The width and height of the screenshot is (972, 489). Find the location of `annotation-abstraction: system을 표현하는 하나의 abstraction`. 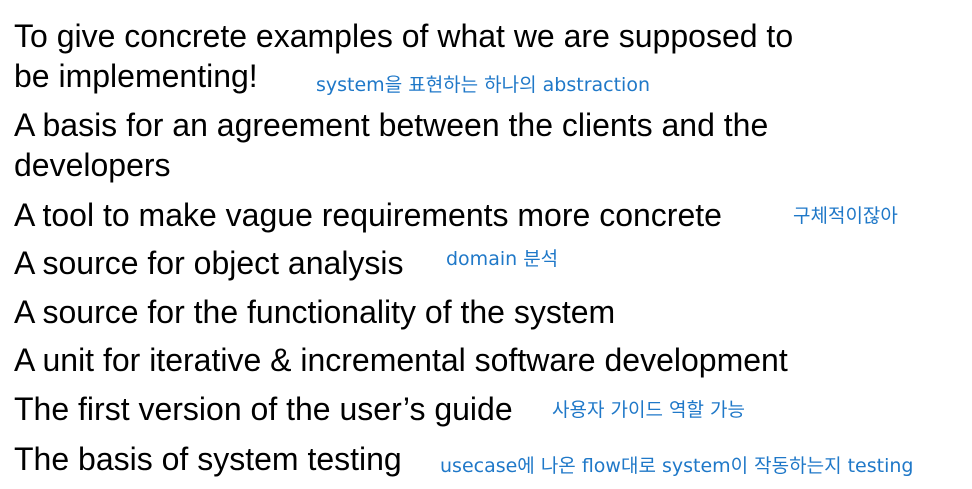

annotation-abstraction: system을 표현하는 하나의 abstraction is located at coordinates (483, 85).